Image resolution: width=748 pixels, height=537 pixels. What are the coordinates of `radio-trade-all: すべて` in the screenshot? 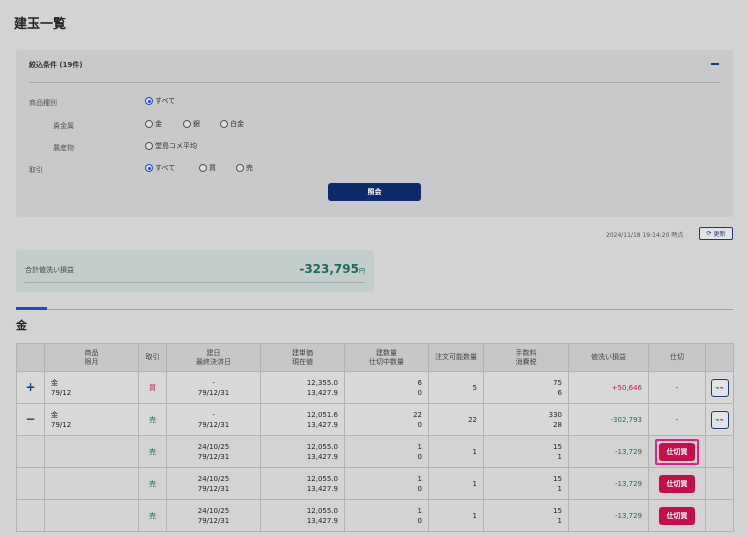 It's located at (160, 168).